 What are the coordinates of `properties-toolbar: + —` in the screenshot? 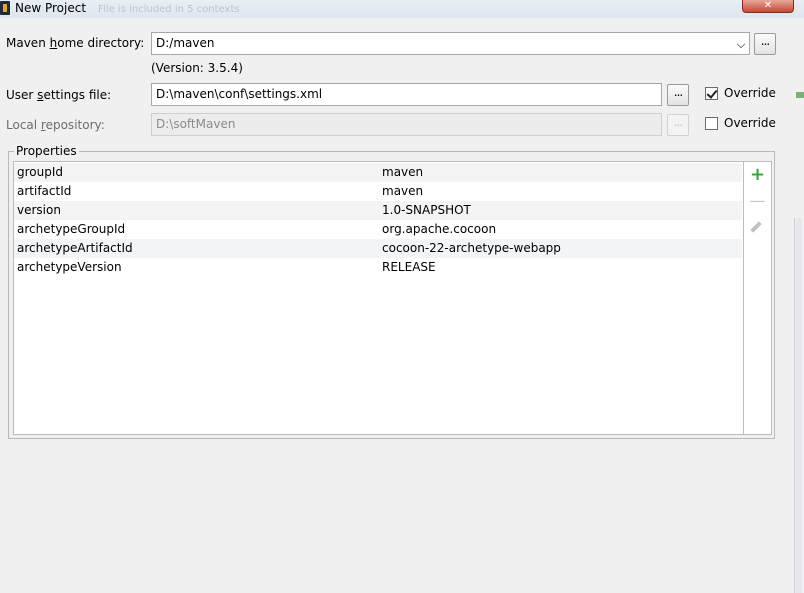 It's located at (757, 298).